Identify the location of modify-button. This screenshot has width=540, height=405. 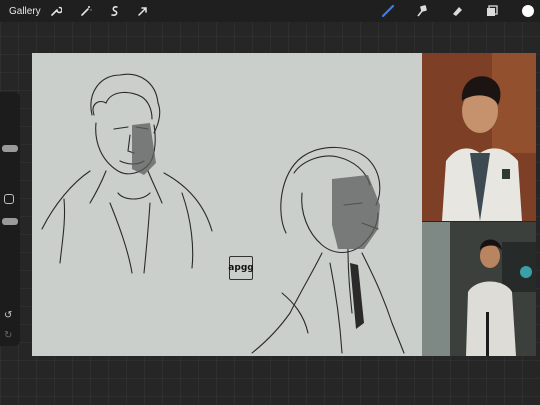
(9, 199).